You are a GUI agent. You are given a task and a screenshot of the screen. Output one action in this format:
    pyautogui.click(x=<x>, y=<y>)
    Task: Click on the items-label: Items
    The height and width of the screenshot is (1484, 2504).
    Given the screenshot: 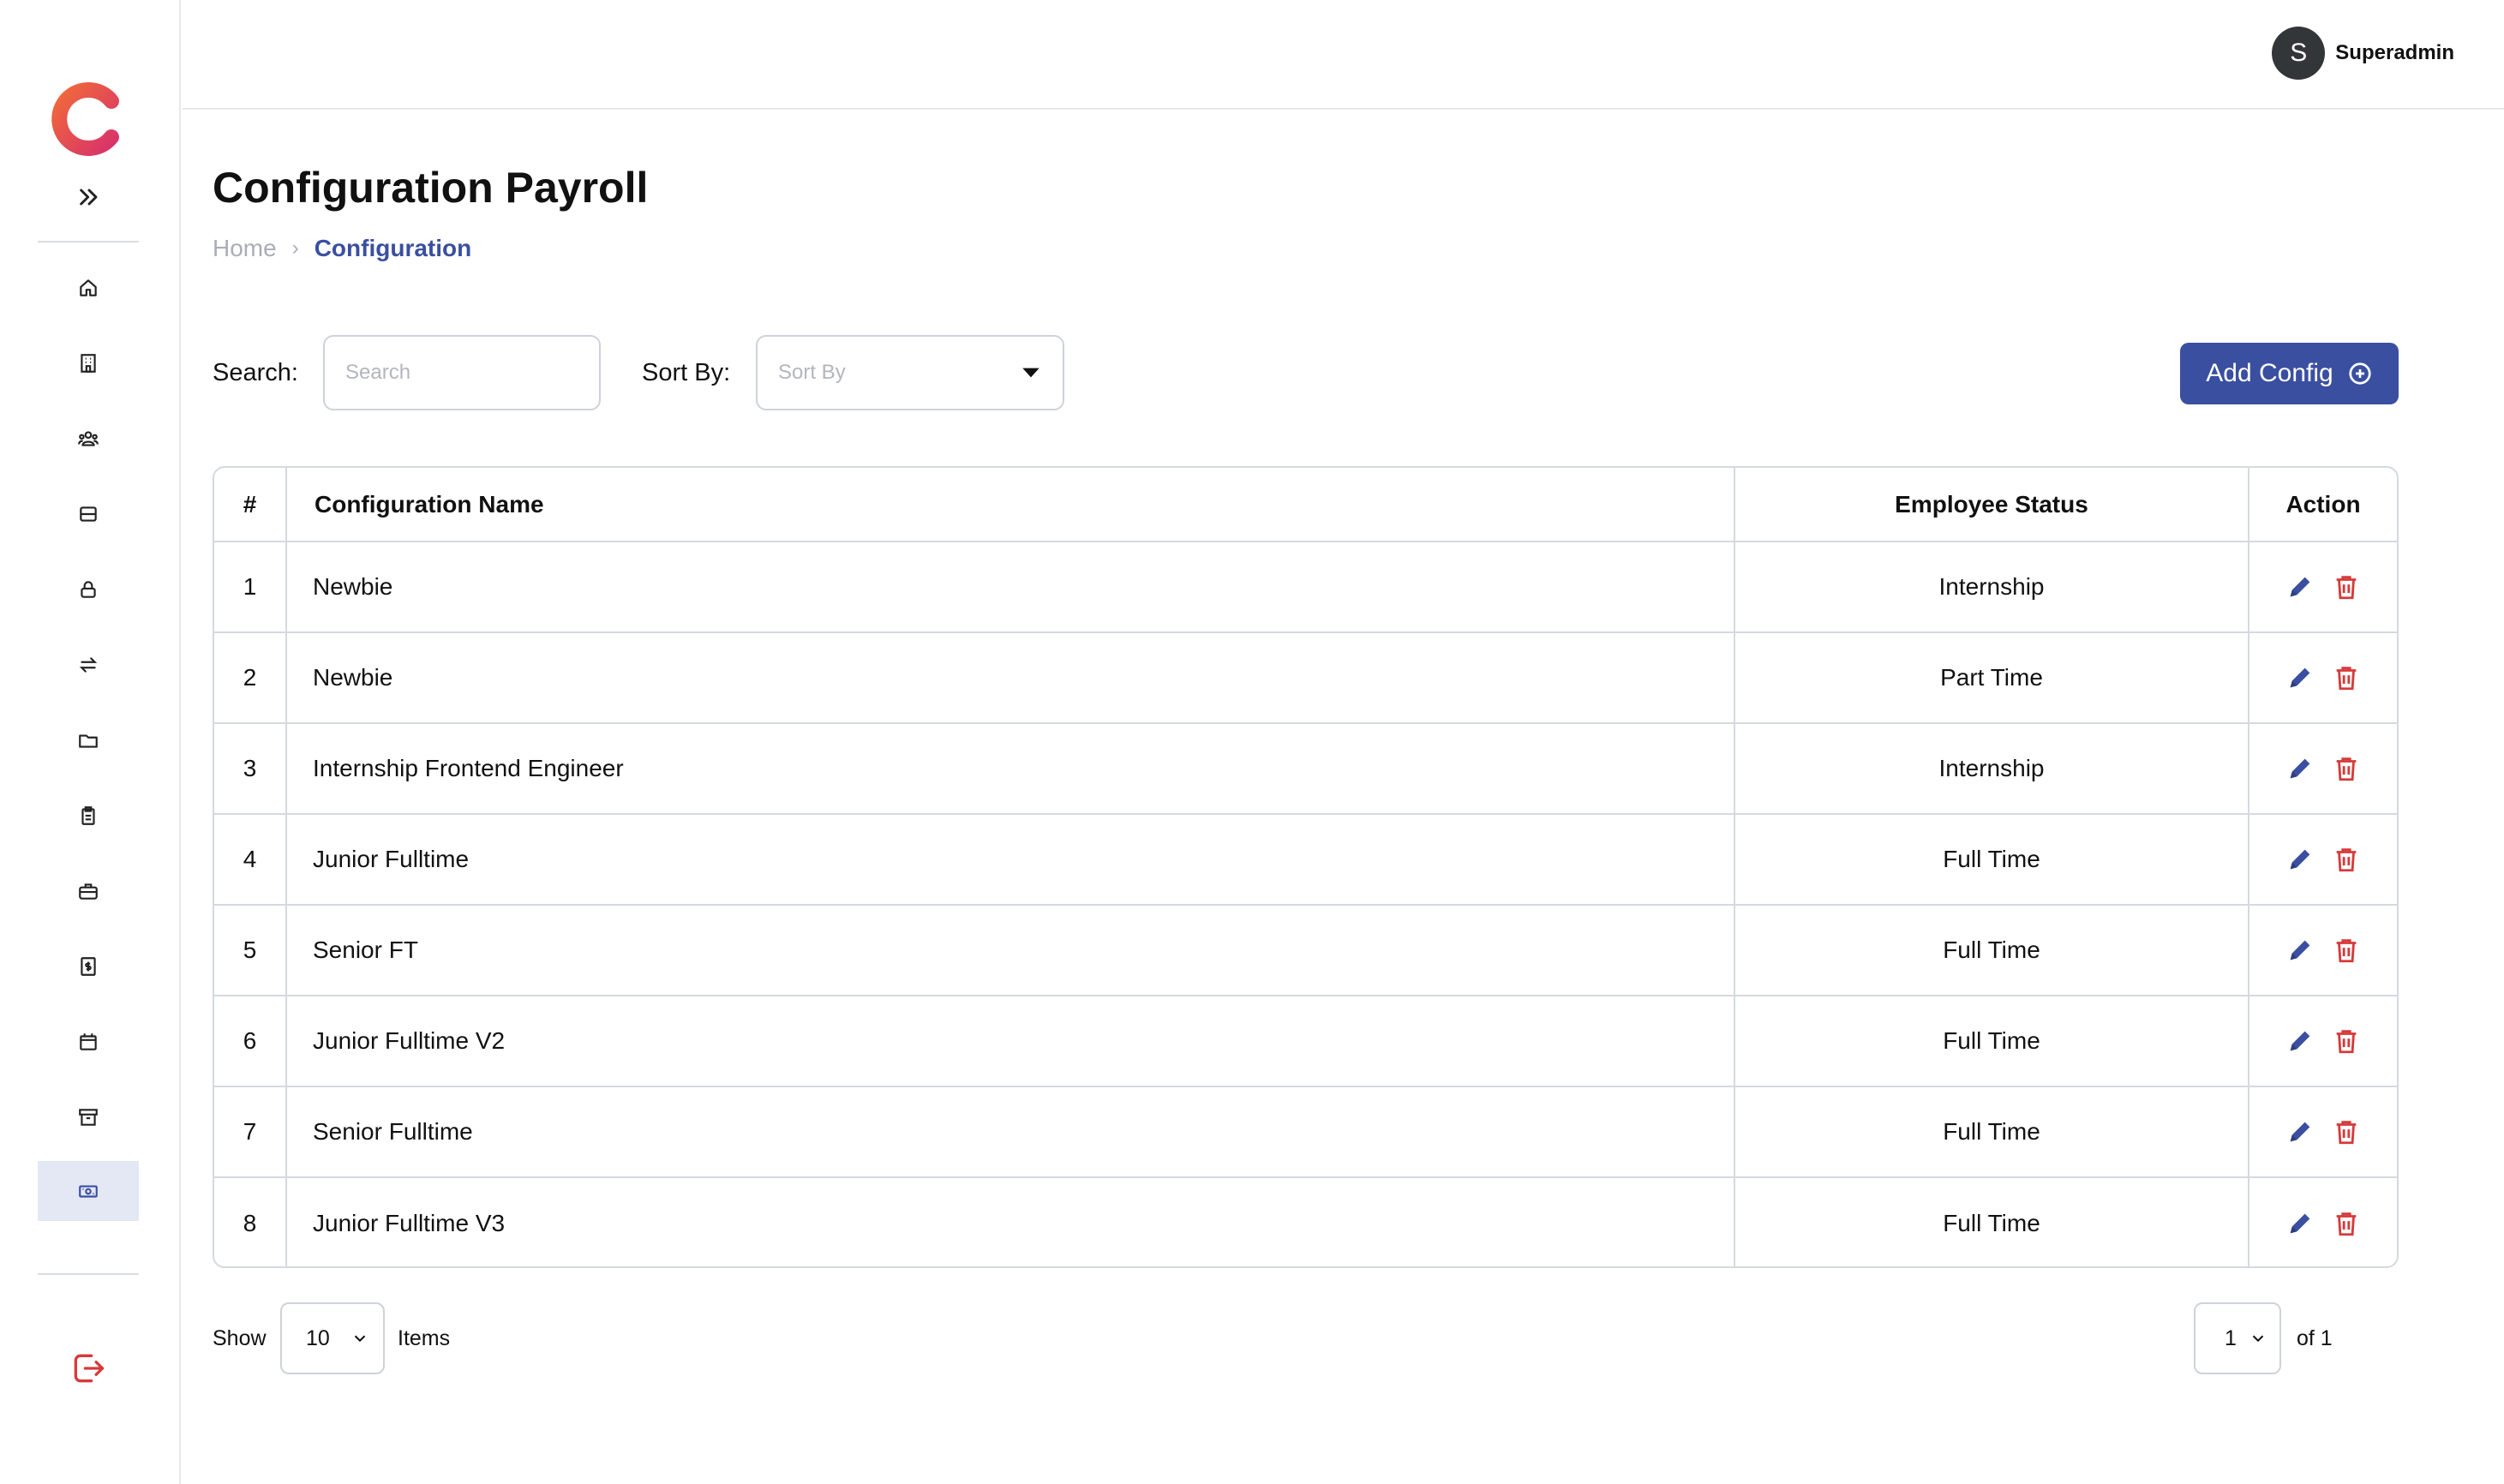 What is the action you would take?
    pyautogui.click(x=424, y=1338)
    